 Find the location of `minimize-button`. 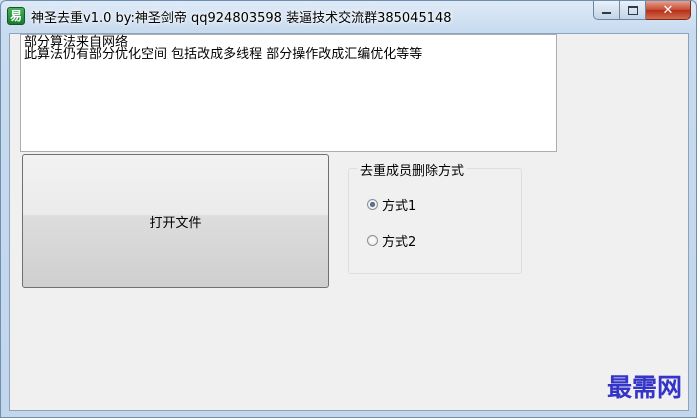

minimize-button is located at coordinates (606, 10).